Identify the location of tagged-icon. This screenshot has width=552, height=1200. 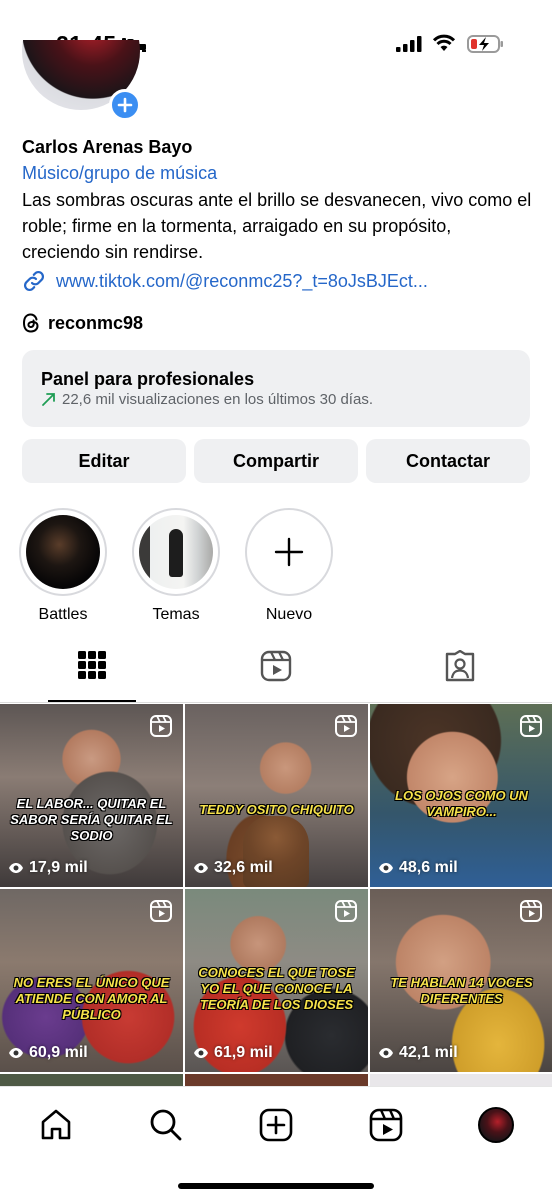
(460, 666).